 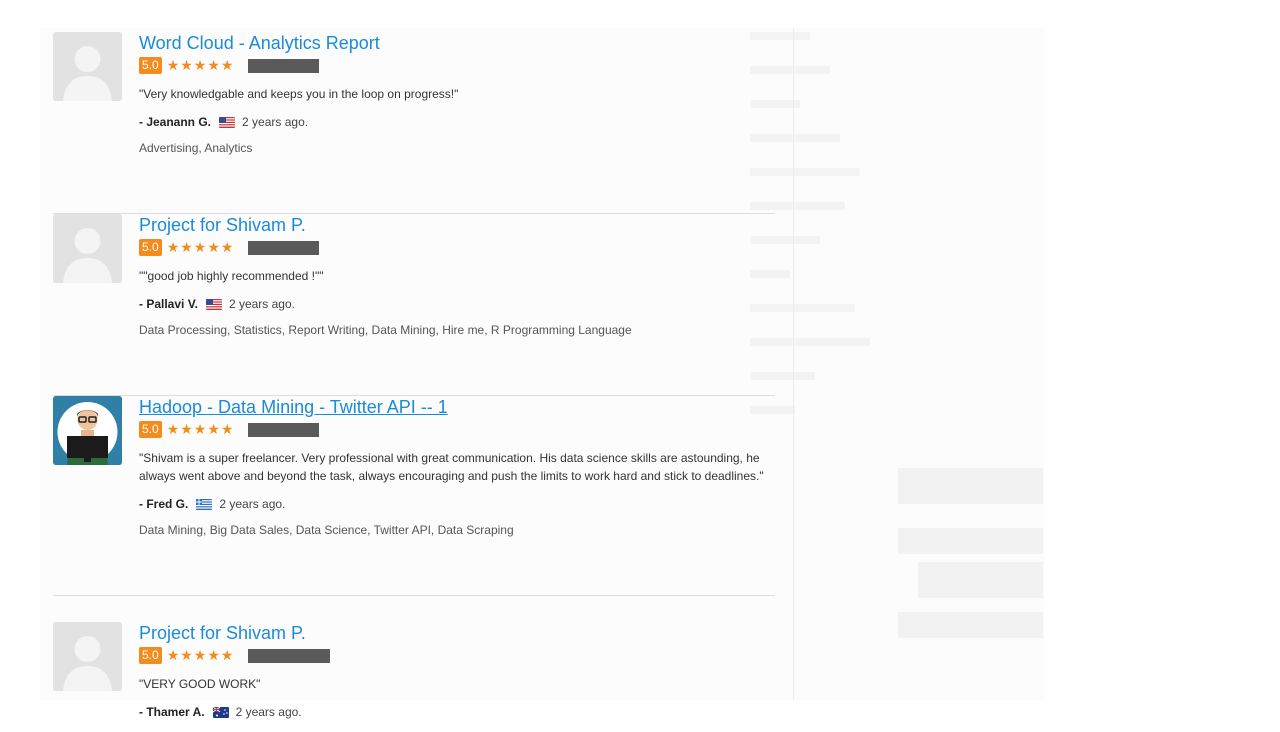 I want to click on australia-flag-icon, so click(x=220, y=712).